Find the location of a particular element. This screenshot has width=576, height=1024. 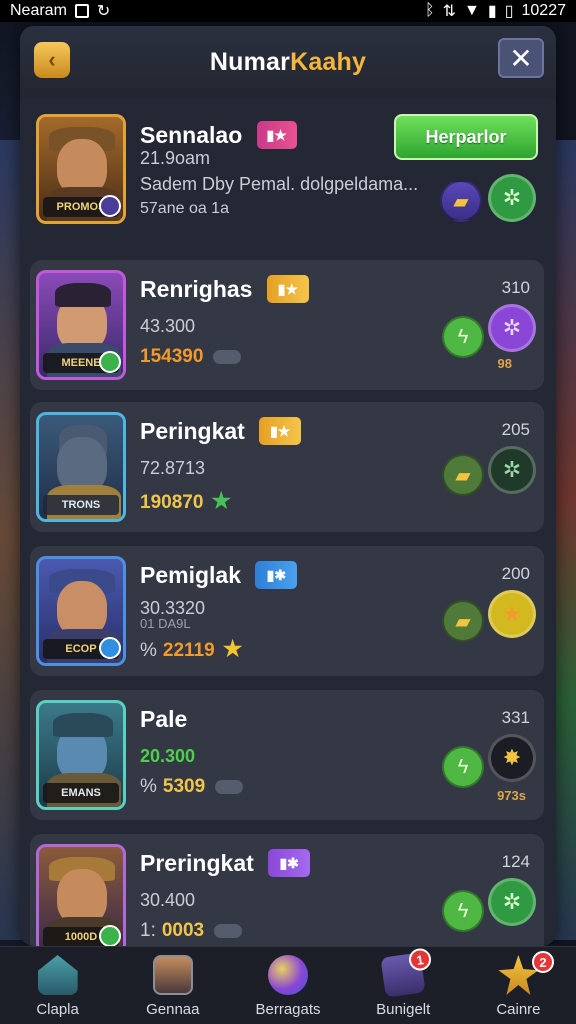

player-name: Renrighas is located at coordinates (196, 289).